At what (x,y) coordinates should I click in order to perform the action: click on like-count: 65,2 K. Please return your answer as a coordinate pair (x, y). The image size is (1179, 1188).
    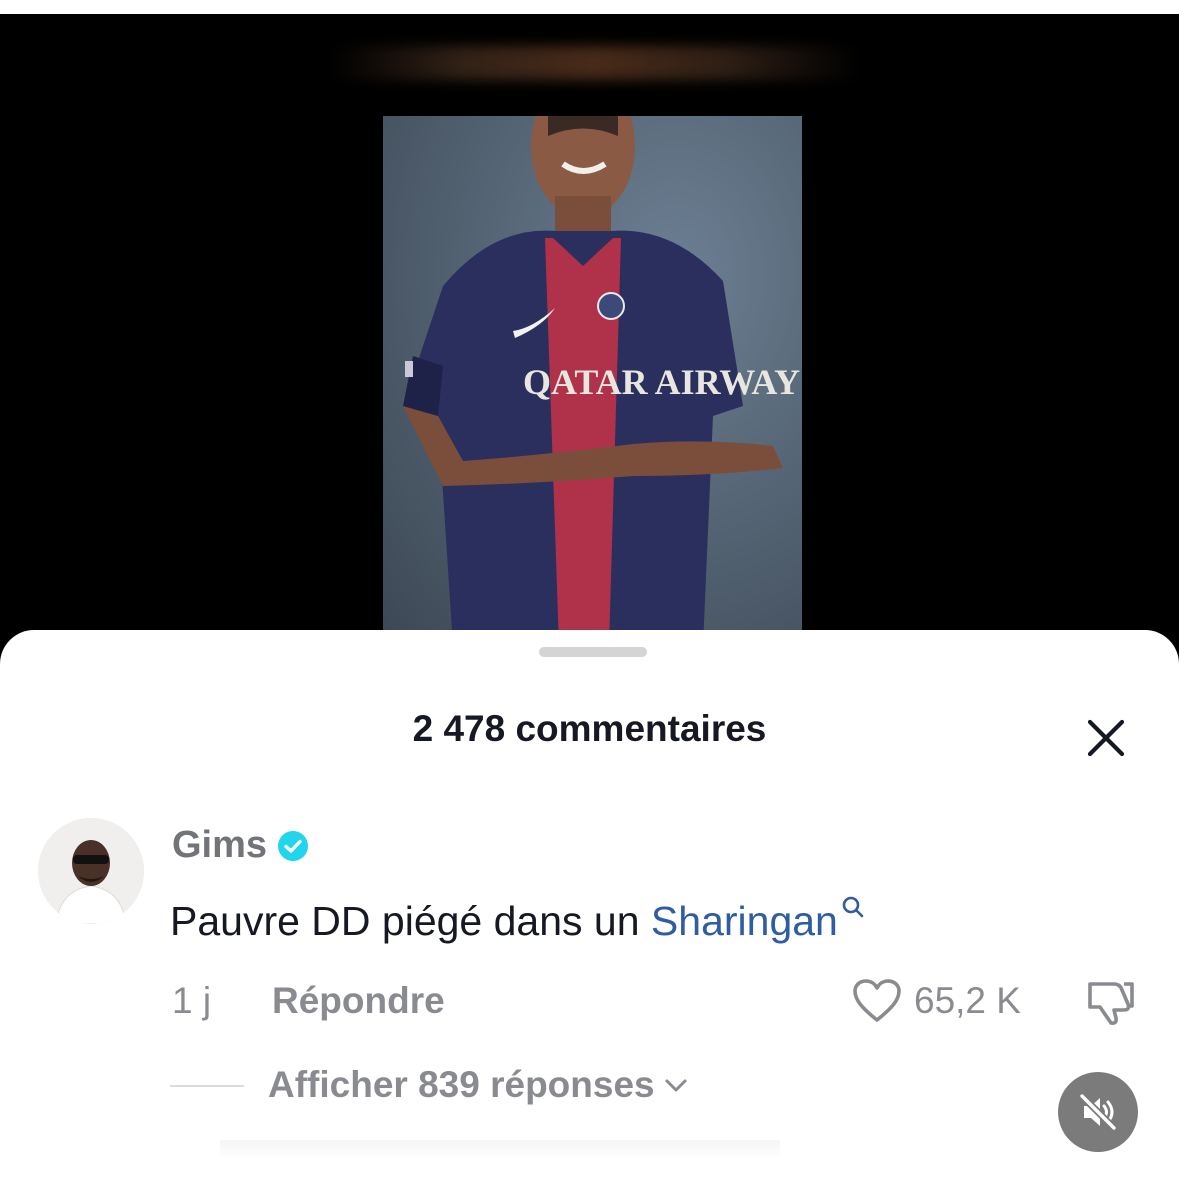
    Looking at the image, I should click on (967, 1000).